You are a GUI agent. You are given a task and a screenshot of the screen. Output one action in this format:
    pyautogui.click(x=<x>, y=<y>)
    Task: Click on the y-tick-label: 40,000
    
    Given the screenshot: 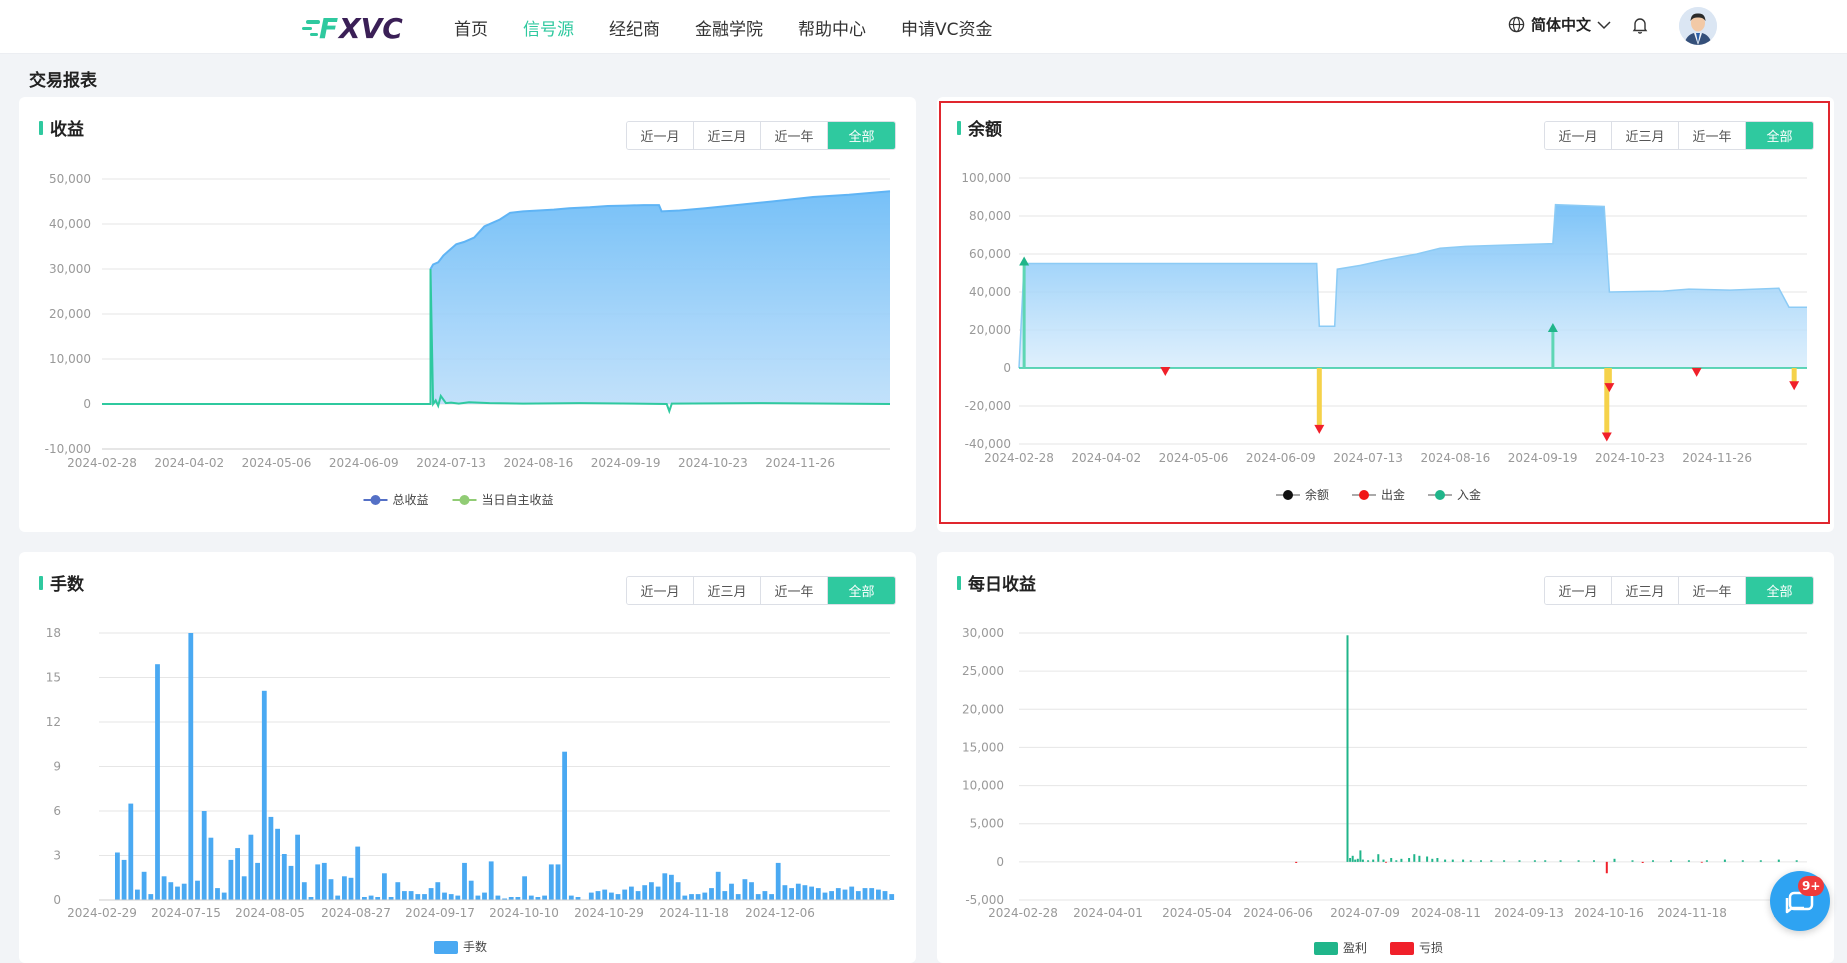 What is the action you would take?
    pyautogui.click(x=70, y=224)
    